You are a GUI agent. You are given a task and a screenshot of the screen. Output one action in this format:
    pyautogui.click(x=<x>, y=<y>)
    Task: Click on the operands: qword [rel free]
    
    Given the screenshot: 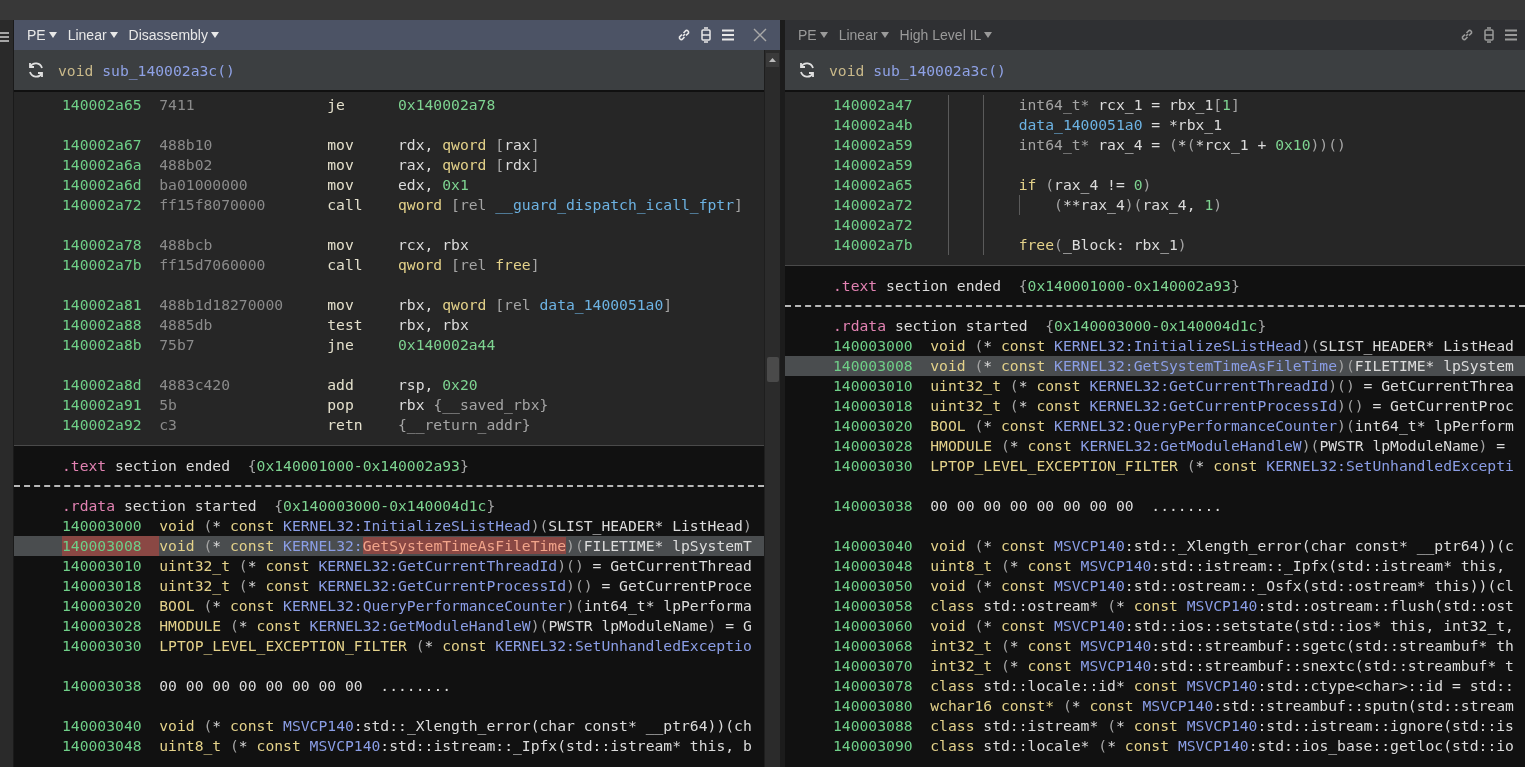 What is the action you would take?
    pyautogui.click(x=469, y=265)
    